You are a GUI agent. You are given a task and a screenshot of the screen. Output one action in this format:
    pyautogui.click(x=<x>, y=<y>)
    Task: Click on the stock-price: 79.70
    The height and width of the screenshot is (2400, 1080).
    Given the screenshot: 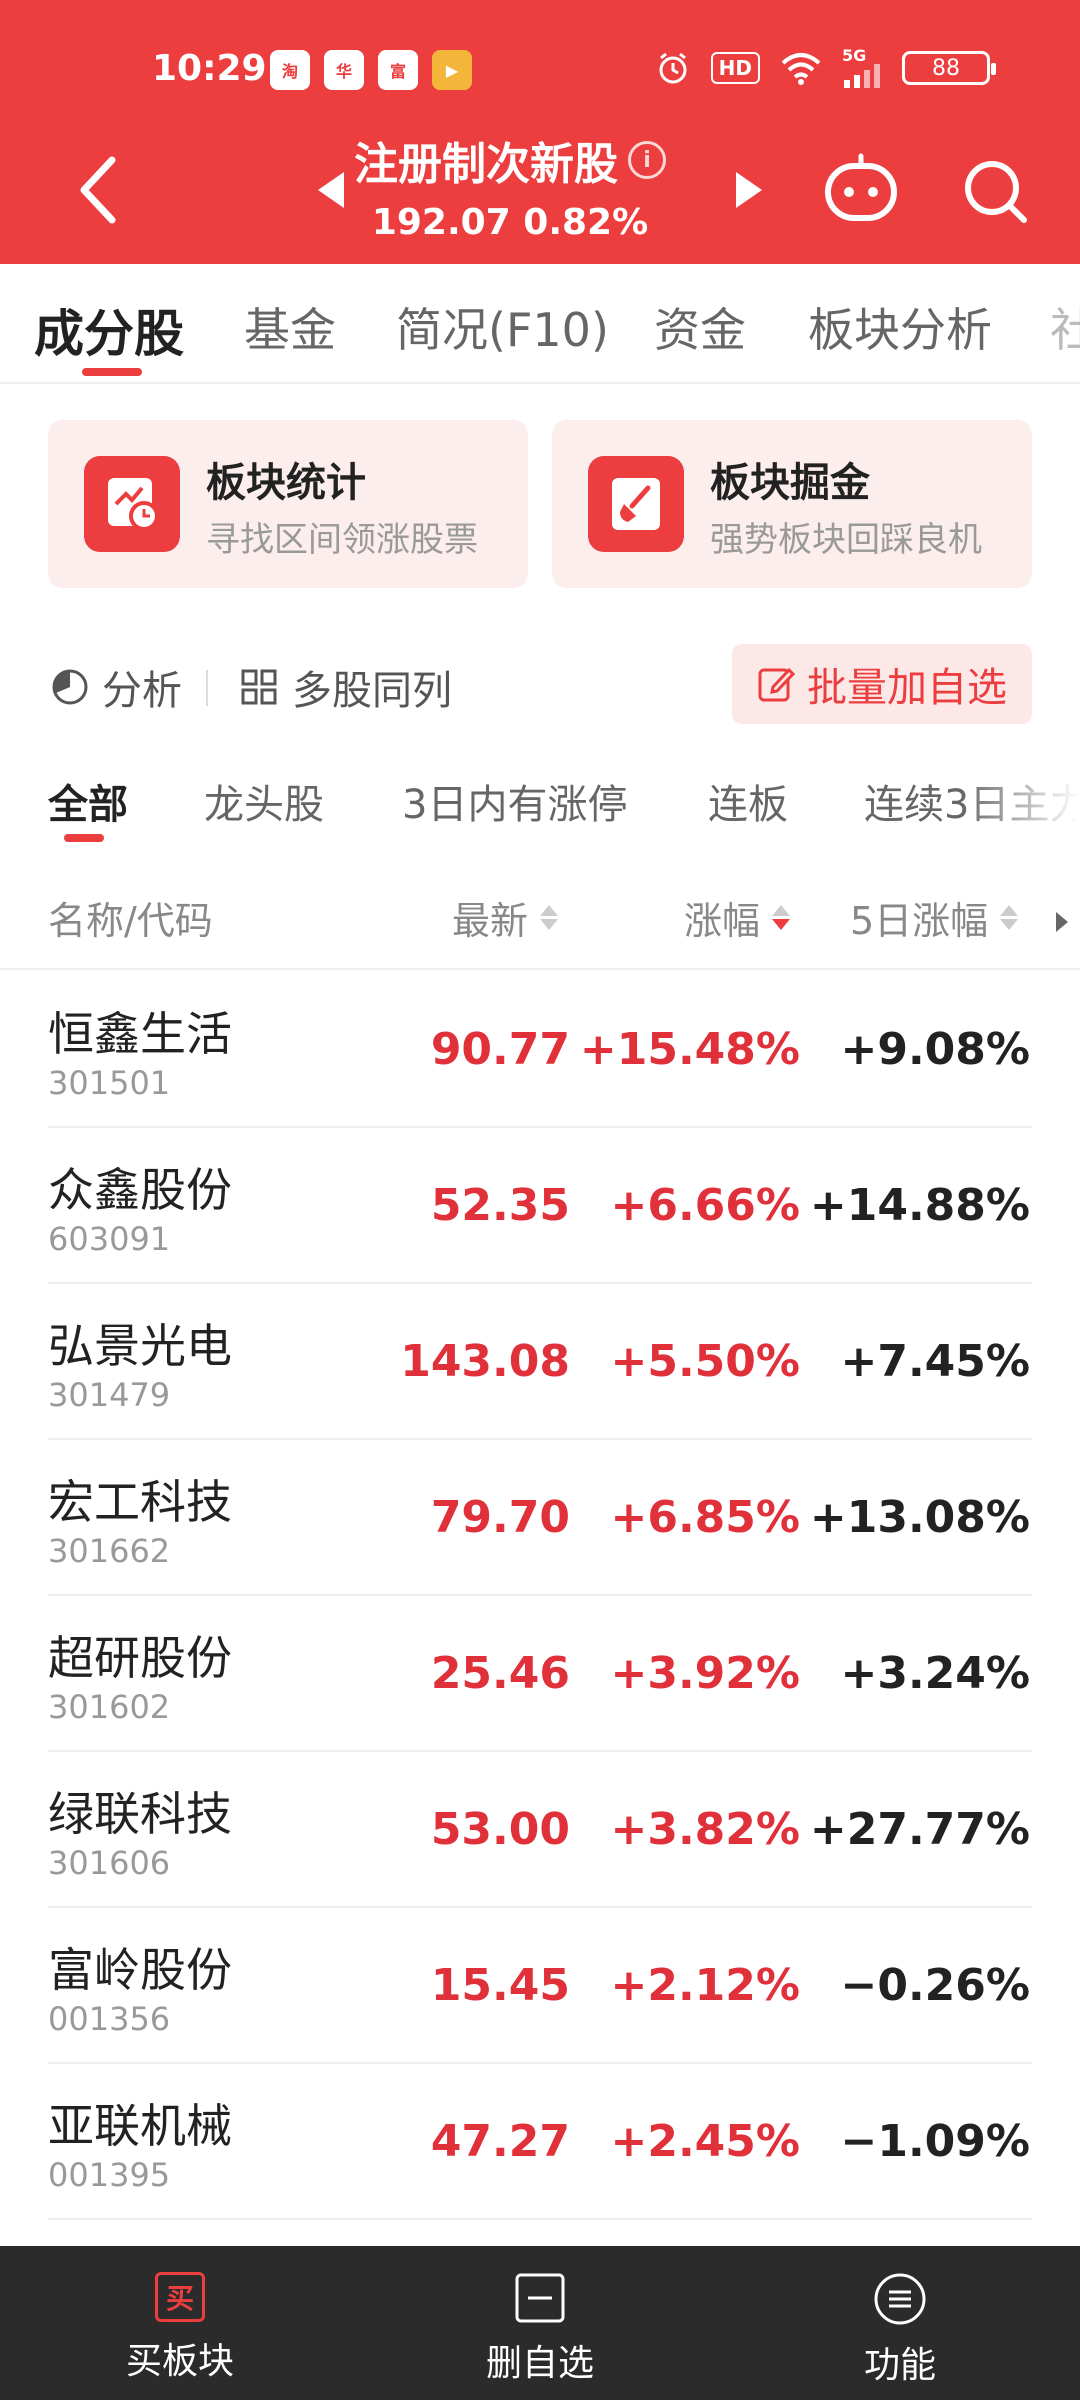 What is the action you would take?
    pyautogui.click(x=500, y=1517)
    